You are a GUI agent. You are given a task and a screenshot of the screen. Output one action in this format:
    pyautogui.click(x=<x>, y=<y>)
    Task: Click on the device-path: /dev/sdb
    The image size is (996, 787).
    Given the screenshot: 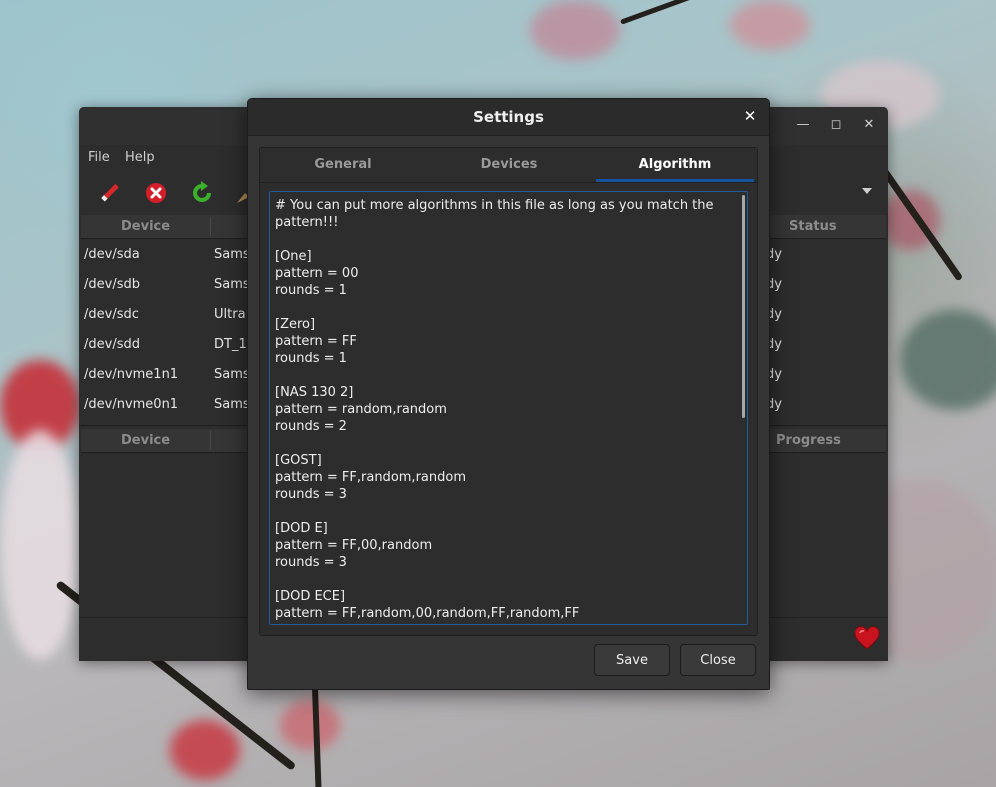 What is the action you would take?
    pyautogui.click(x=112, y=284)
    